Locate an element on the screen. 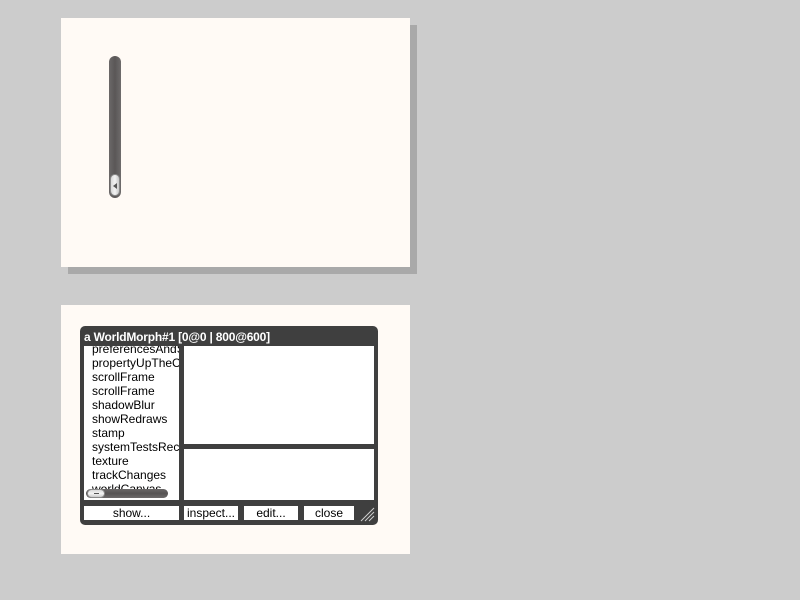 The height and width of the screenshot is (600, 800). horizontal-scrollbar is located at coordinates (127, 493).